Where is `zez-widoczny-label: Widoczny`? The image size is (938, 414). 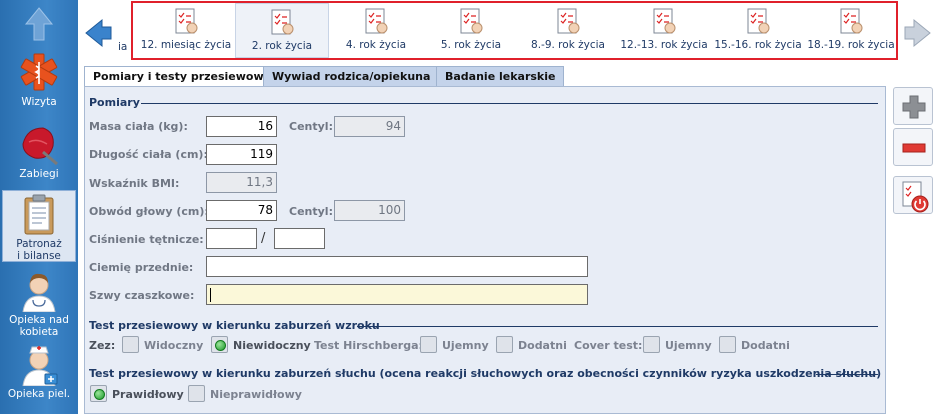
zez-widoczny-label: Widoczny is located at coordinates (174, 345).